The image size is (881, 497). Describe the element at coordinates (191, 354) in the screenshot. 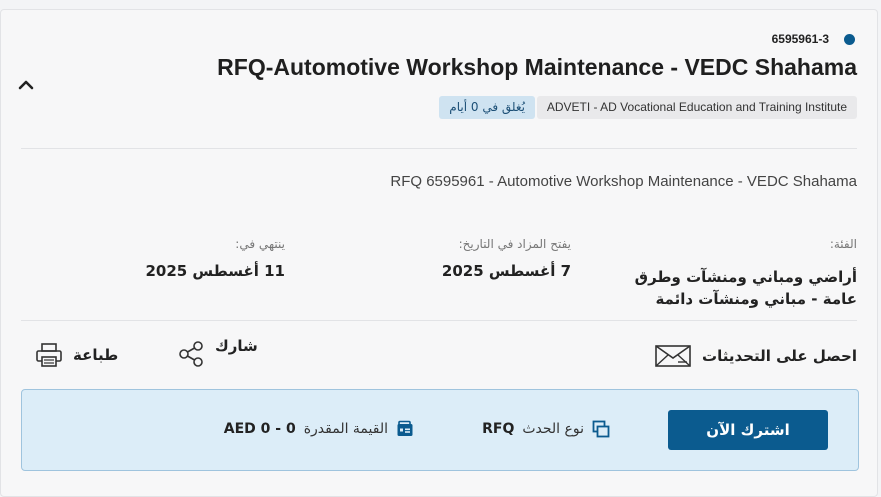

I see `share-icon` at that location.